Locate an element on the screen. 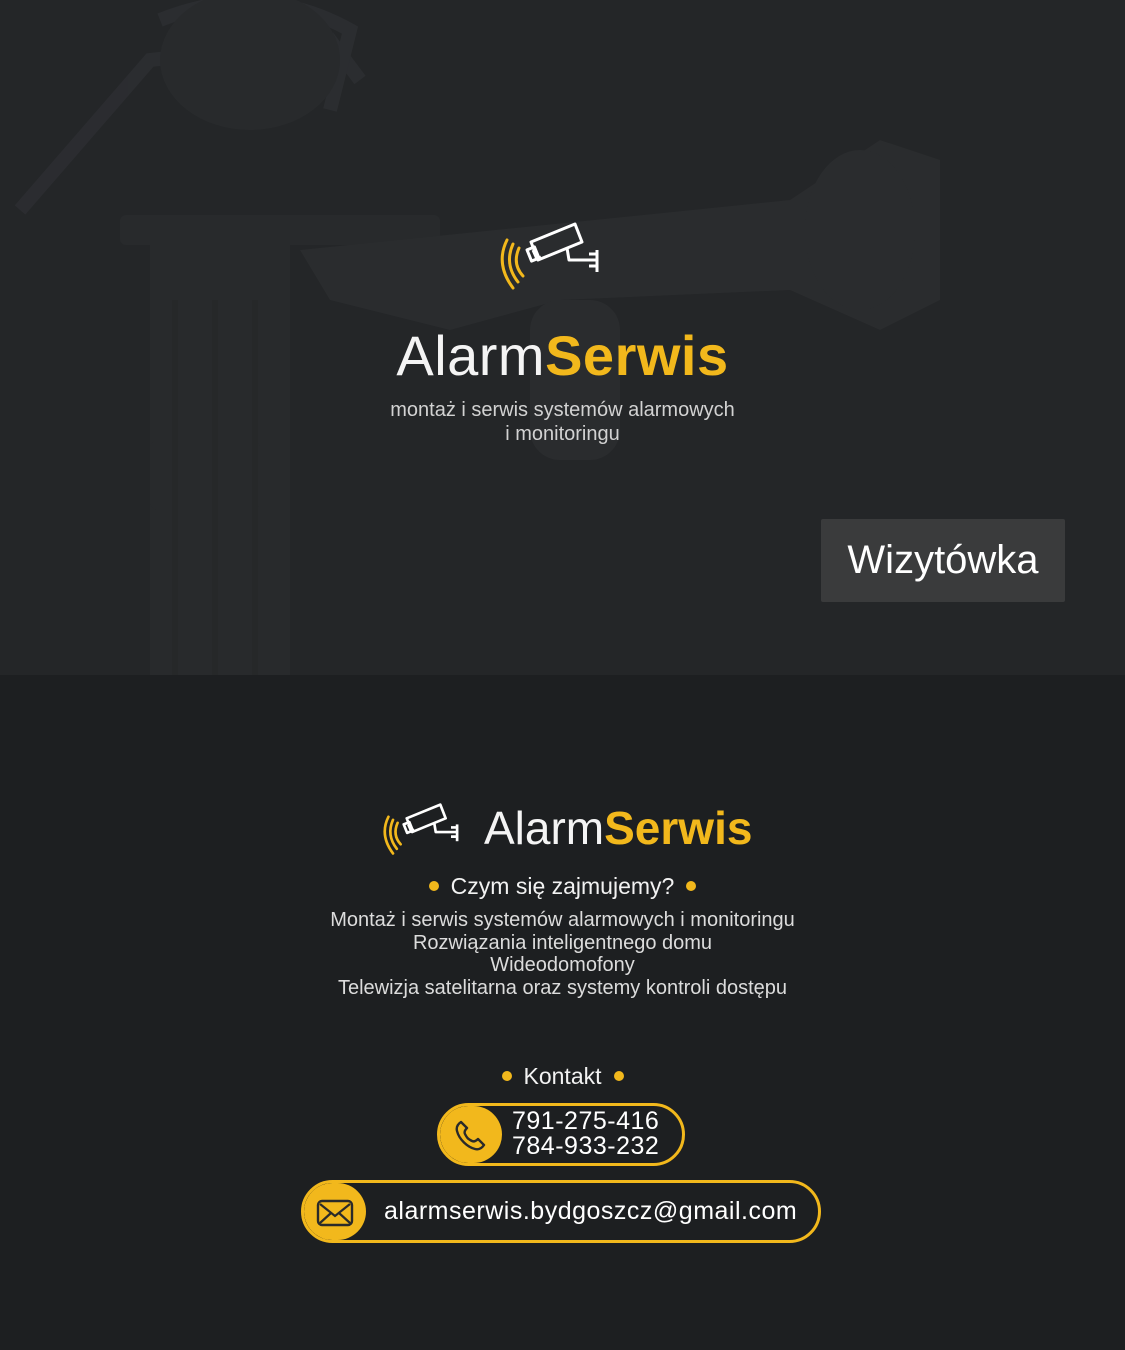 The width and height of the screenshot is (1125, 1350). contact-heading-text: Kontakt is located at coordinates (562, 1076).